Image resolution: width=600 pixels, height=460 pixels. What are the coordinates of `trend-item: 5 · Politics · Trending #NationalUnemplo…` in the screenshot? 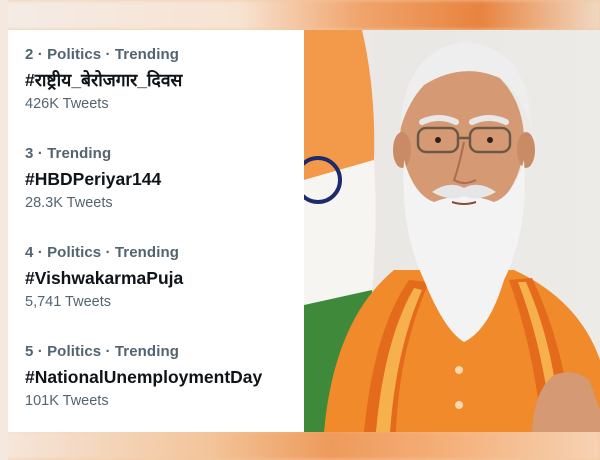 It's located at (156, 386).